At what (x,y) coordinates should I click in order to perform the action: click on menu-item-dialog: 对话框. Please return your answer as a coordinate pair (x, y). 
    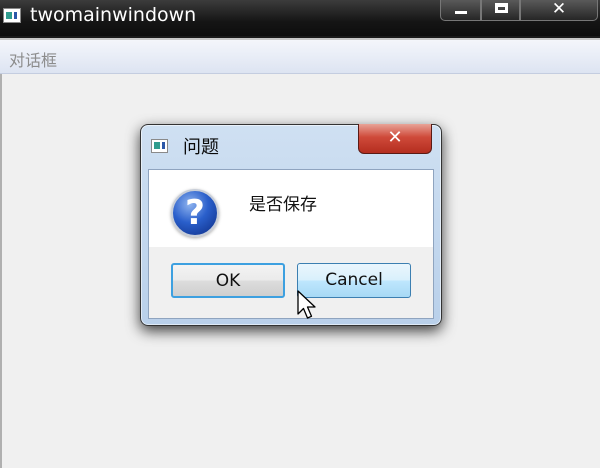
    Looking at the image, I should click on (33, 59).